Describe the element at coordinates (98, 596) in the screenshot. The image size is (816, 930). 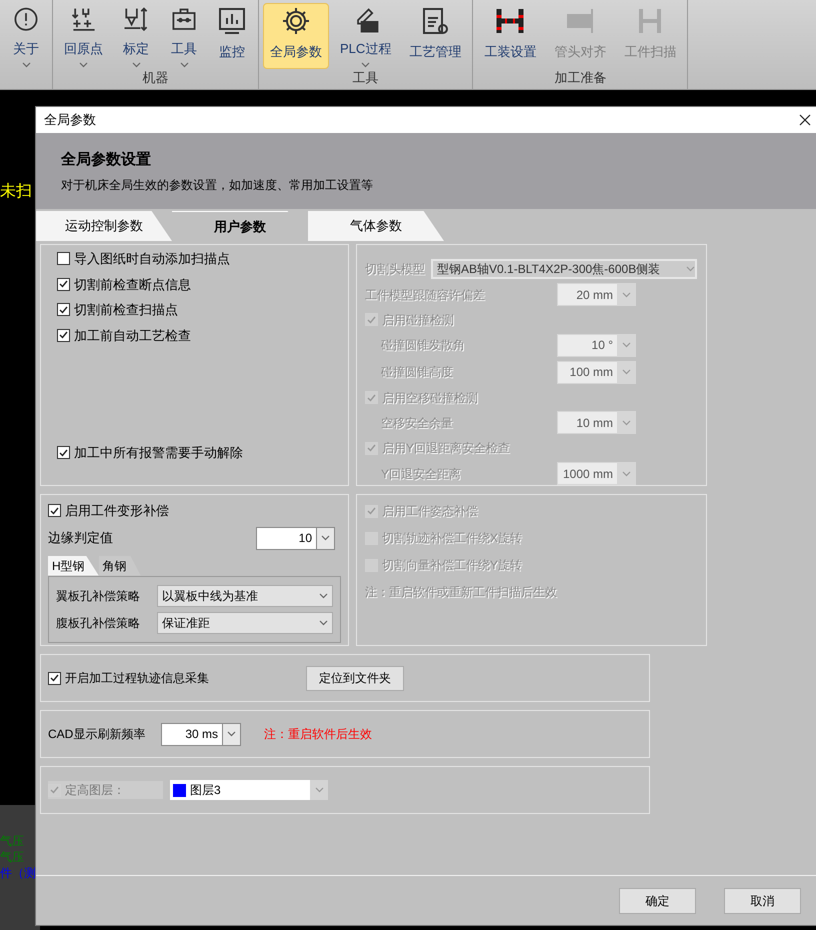
I see `field-label: 翼板孔补偿策略` at that location.